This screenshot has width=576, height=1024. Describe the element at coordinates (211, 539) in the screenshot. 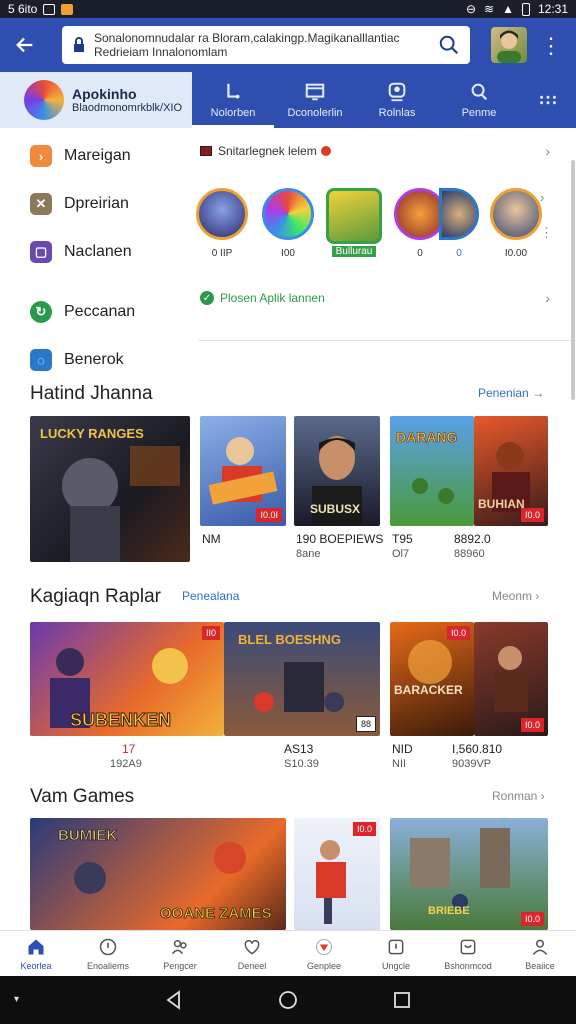

I see `card-title: NM` at that location.